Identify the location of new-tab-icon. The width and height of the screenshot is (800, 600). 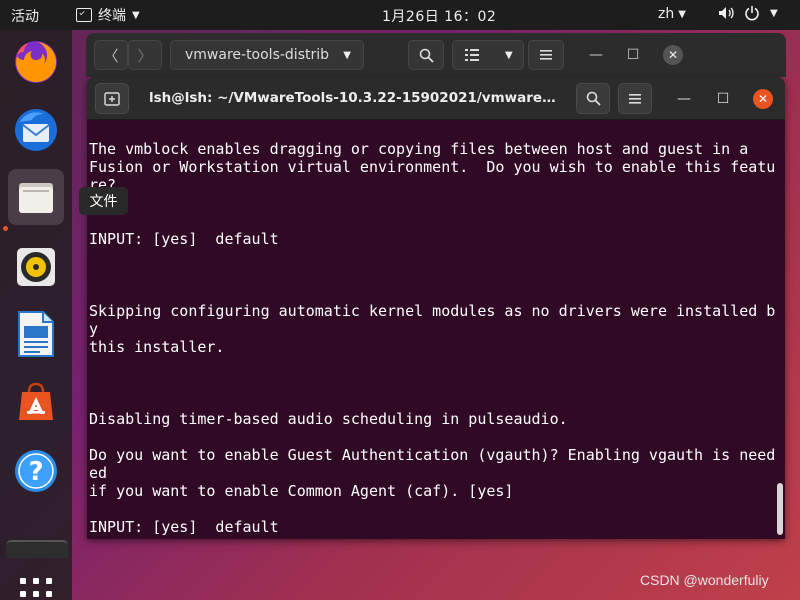
(112, 98).